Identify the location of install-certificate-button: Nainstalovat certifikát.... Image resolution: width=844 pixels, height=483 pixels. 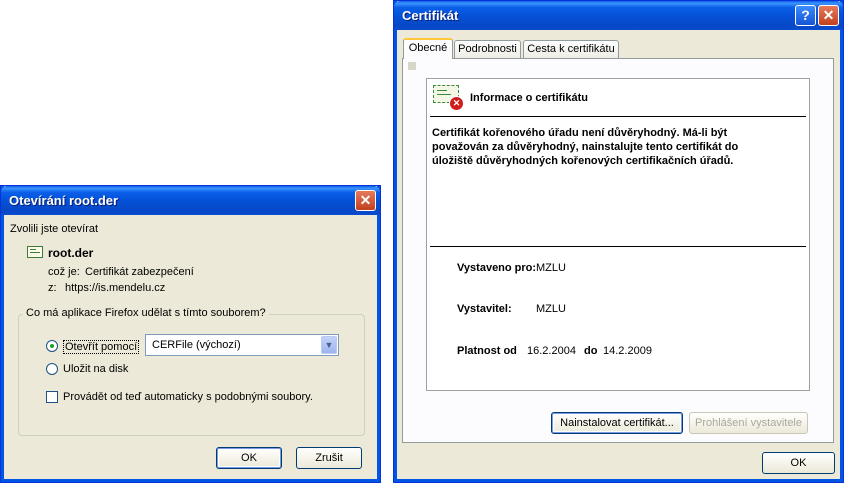
(617, 423).